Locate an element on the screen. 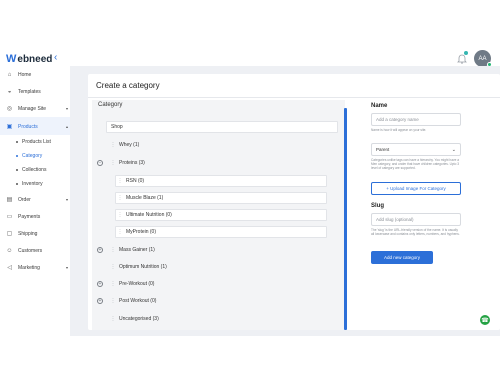 The image size is (500, 375). tree-node-label: Ultimate Nutrition (0) is located at coordinates (149, 215).